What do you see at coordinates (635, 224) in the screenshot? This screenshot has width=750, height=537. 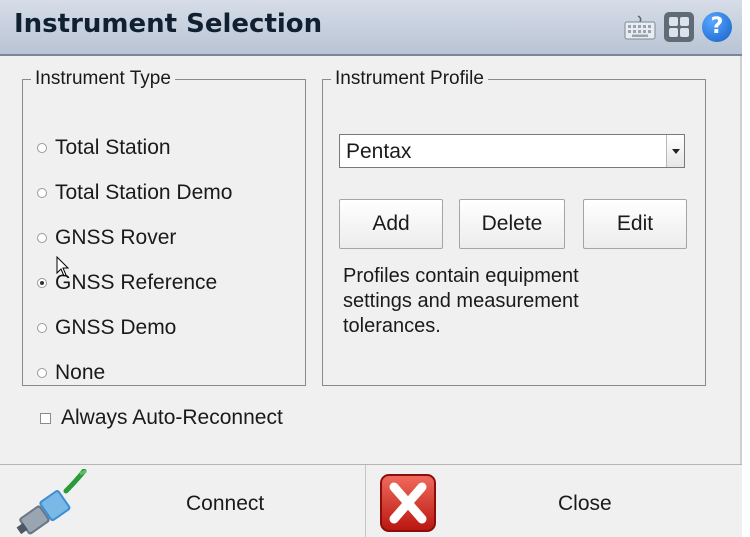 I see `edit-button: Edit` at bounding box center [635, 224].